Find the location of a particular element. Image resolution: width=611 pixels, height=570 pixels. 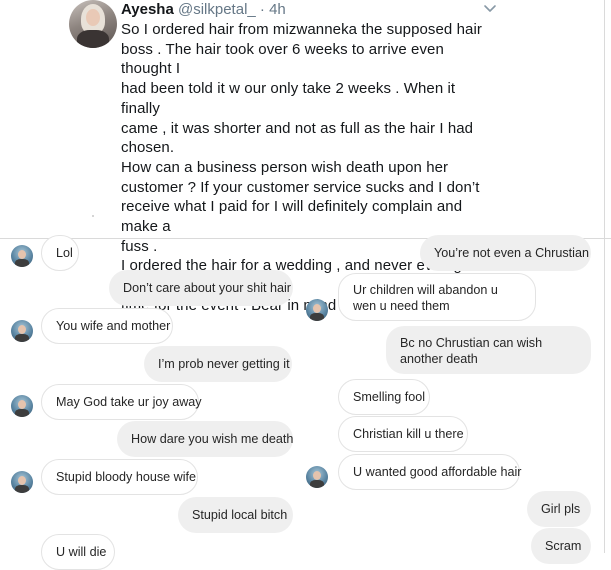

message-bubble-smelling: Smelling fool is located at coordinates (384, 397).